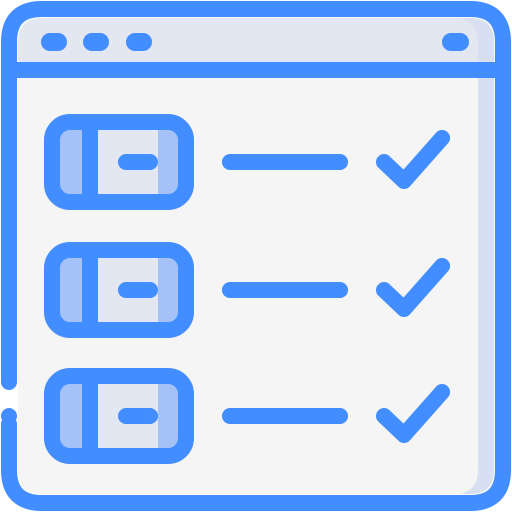 This screenshot has height=512, width=512. I want to click on frame-gap-marker, so click(9, 416).